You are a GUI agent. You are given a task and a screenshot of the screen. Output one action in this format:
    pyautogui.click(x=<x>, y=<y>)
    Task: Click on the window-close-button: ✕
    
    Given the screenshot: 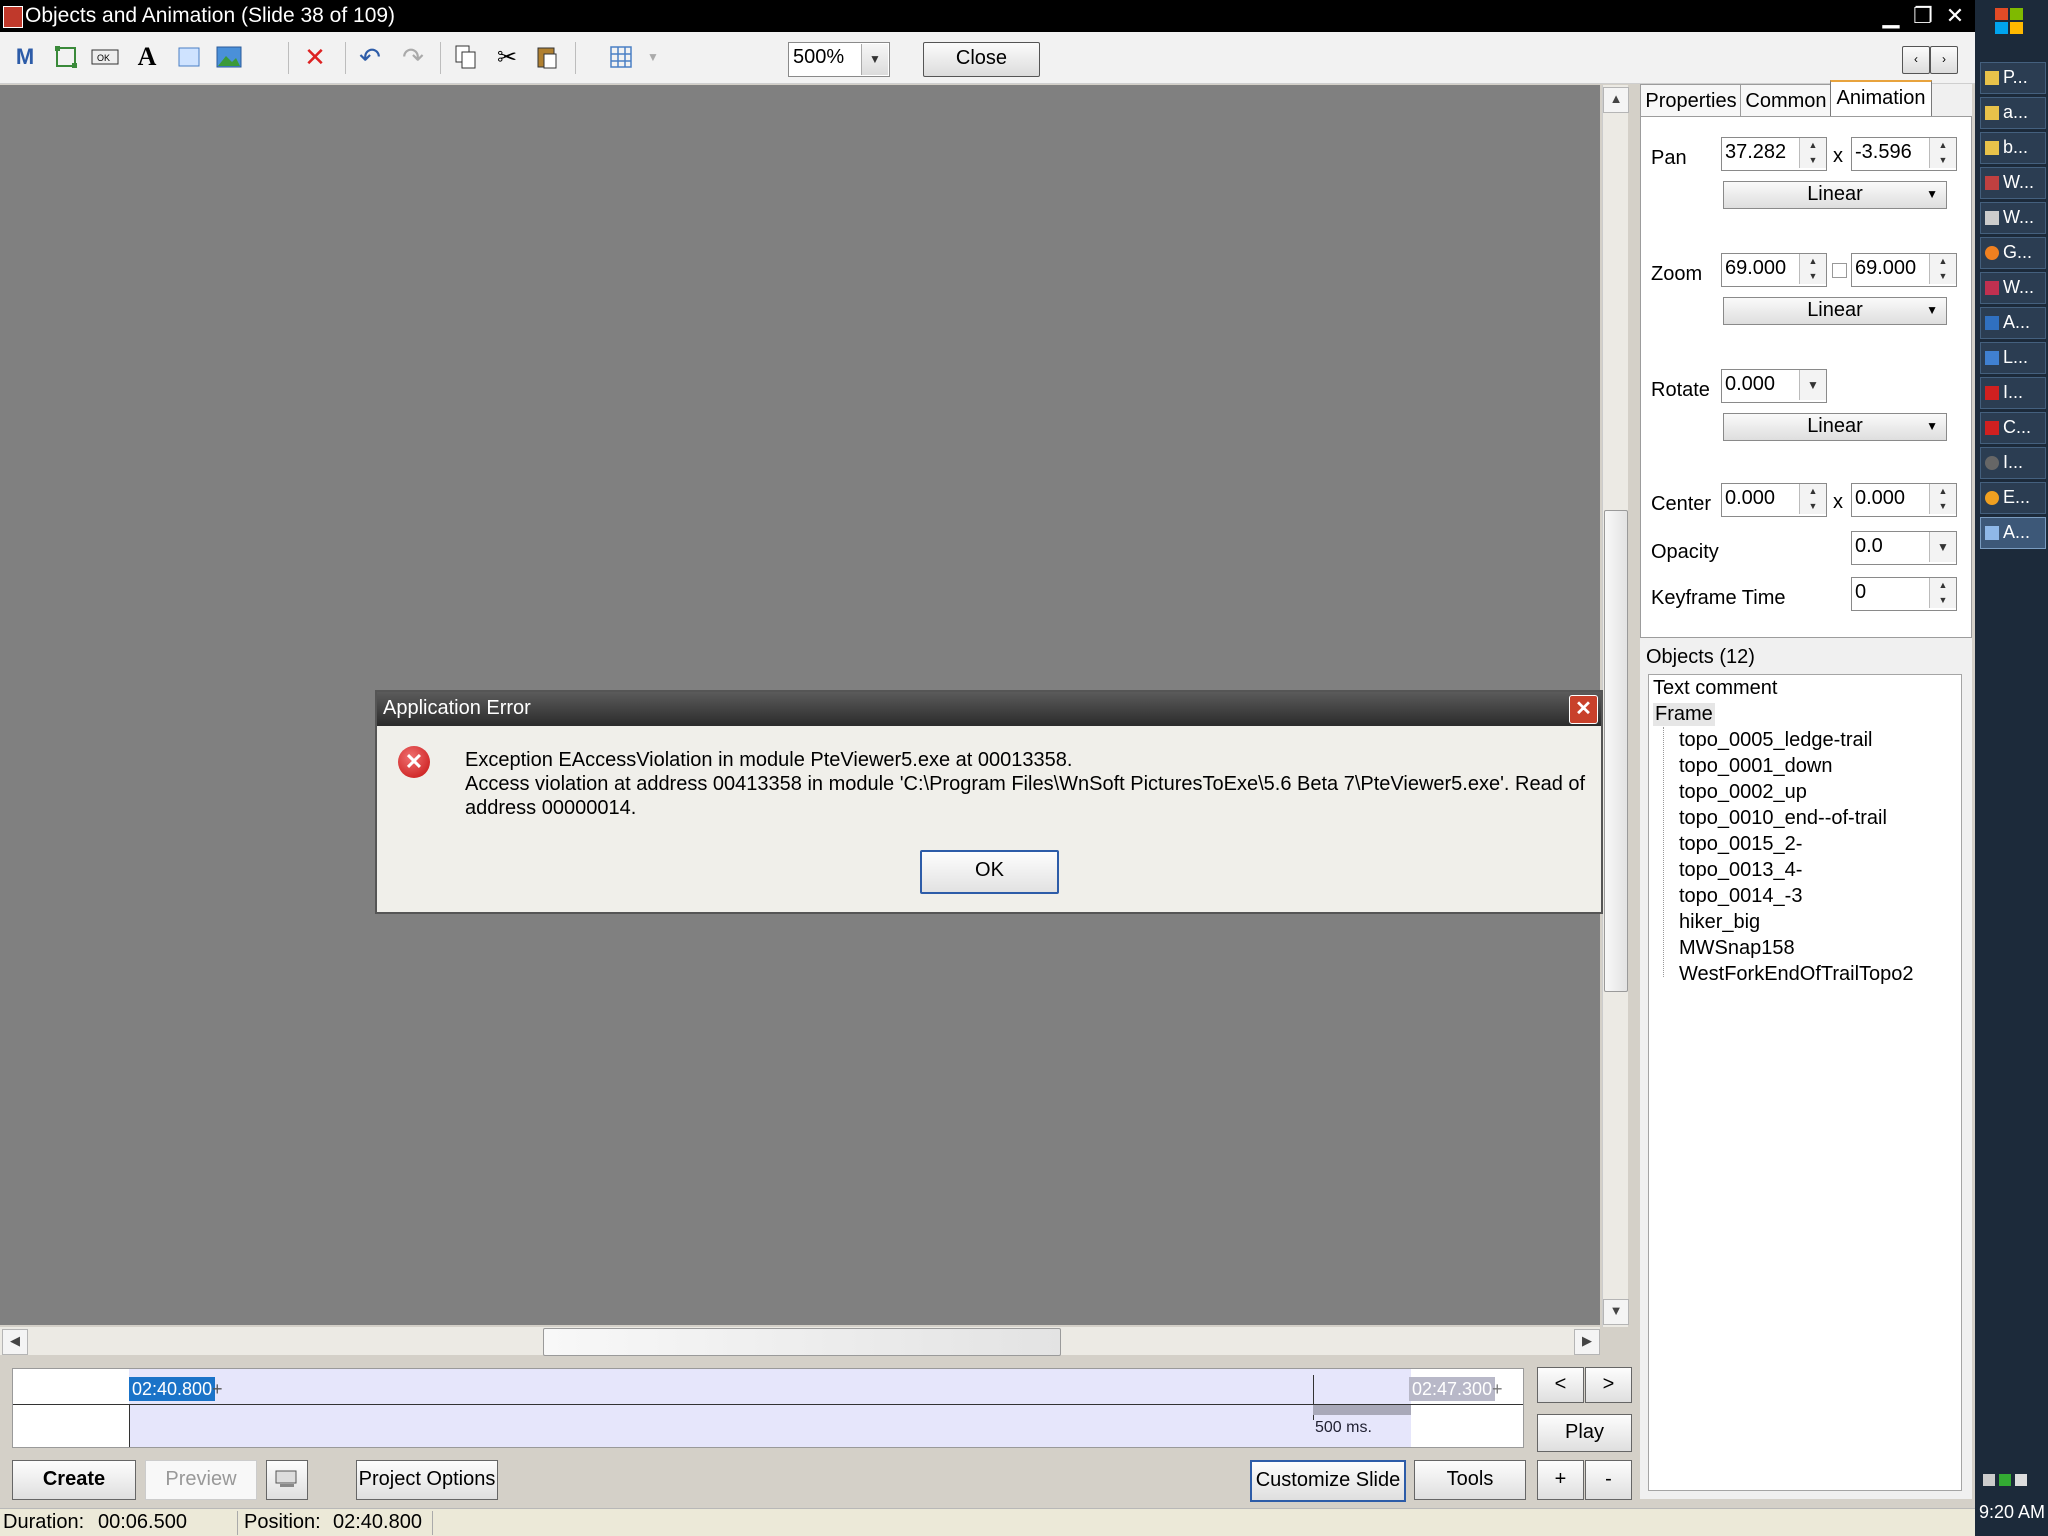 What is the action you would take?
    pyautogui.click(x=1955, y=16)
    